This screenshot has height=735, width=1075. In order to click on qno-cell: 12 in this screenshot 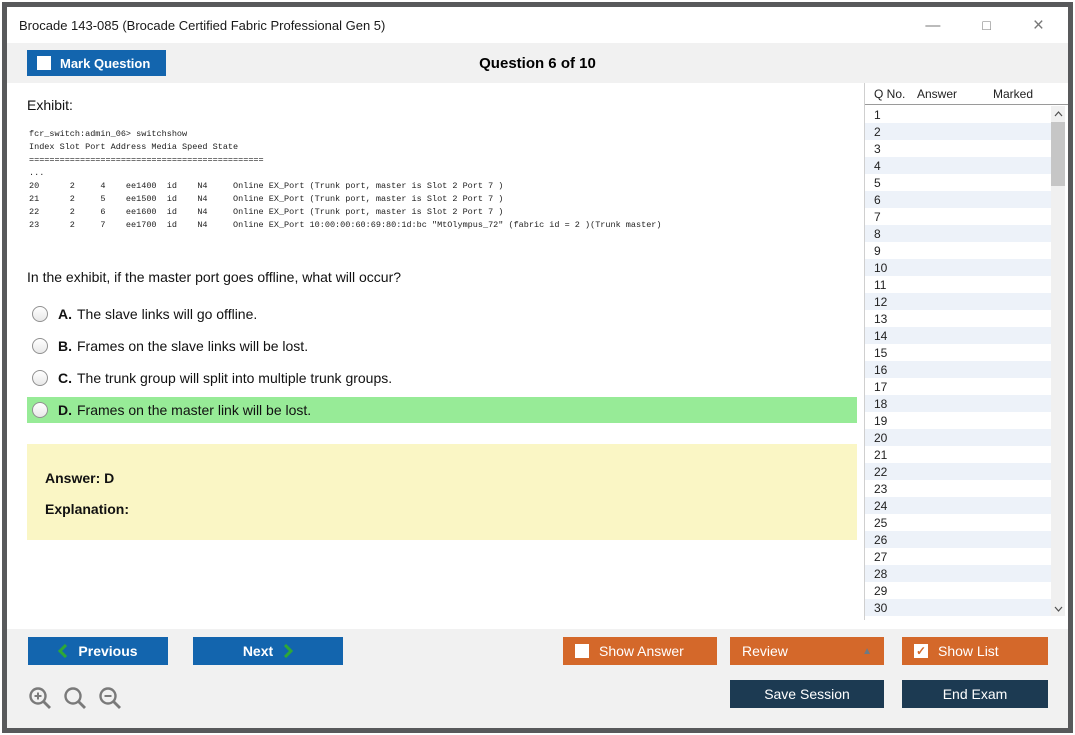, I will do `click(881, 301)`.